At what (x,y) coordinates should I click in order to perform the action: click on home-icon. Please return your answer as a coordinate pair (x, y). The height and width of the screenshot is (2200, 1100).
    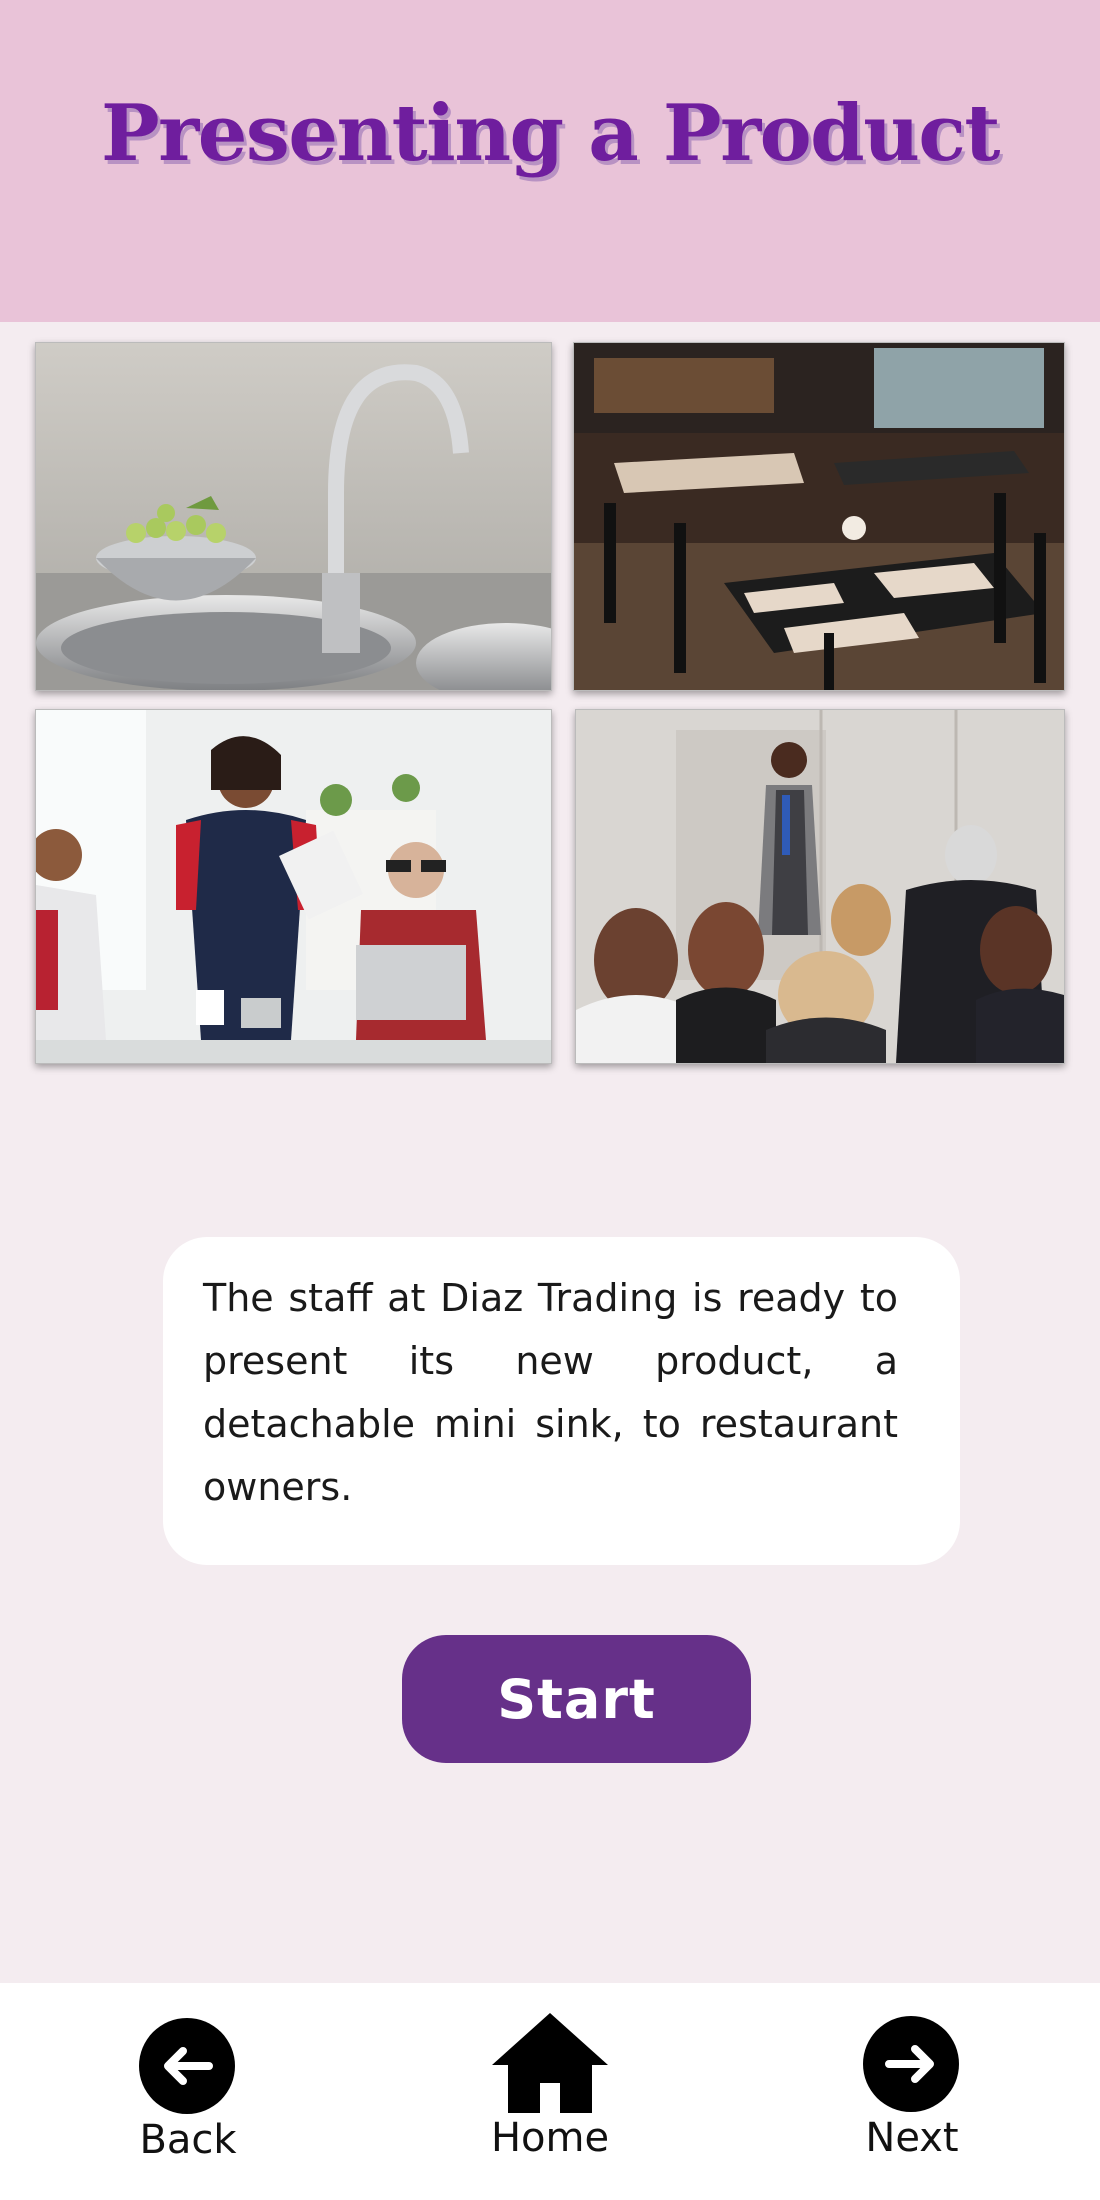
    Looking at the image, I should click on (550, 2063).